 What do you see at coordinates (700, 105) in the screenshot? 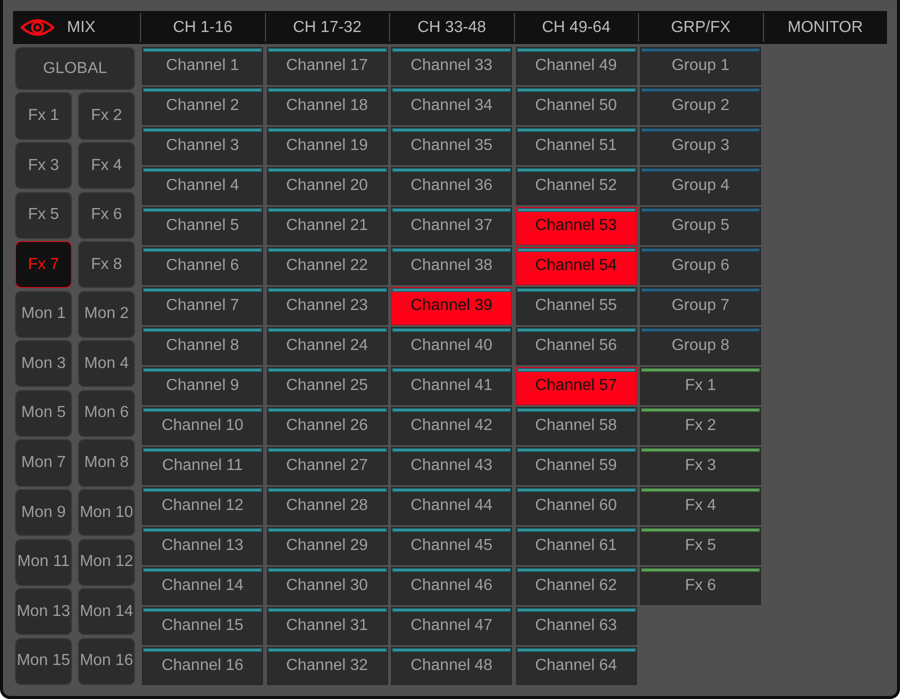
I see `strip-button: Group 2` at bounding box center [700, 105].